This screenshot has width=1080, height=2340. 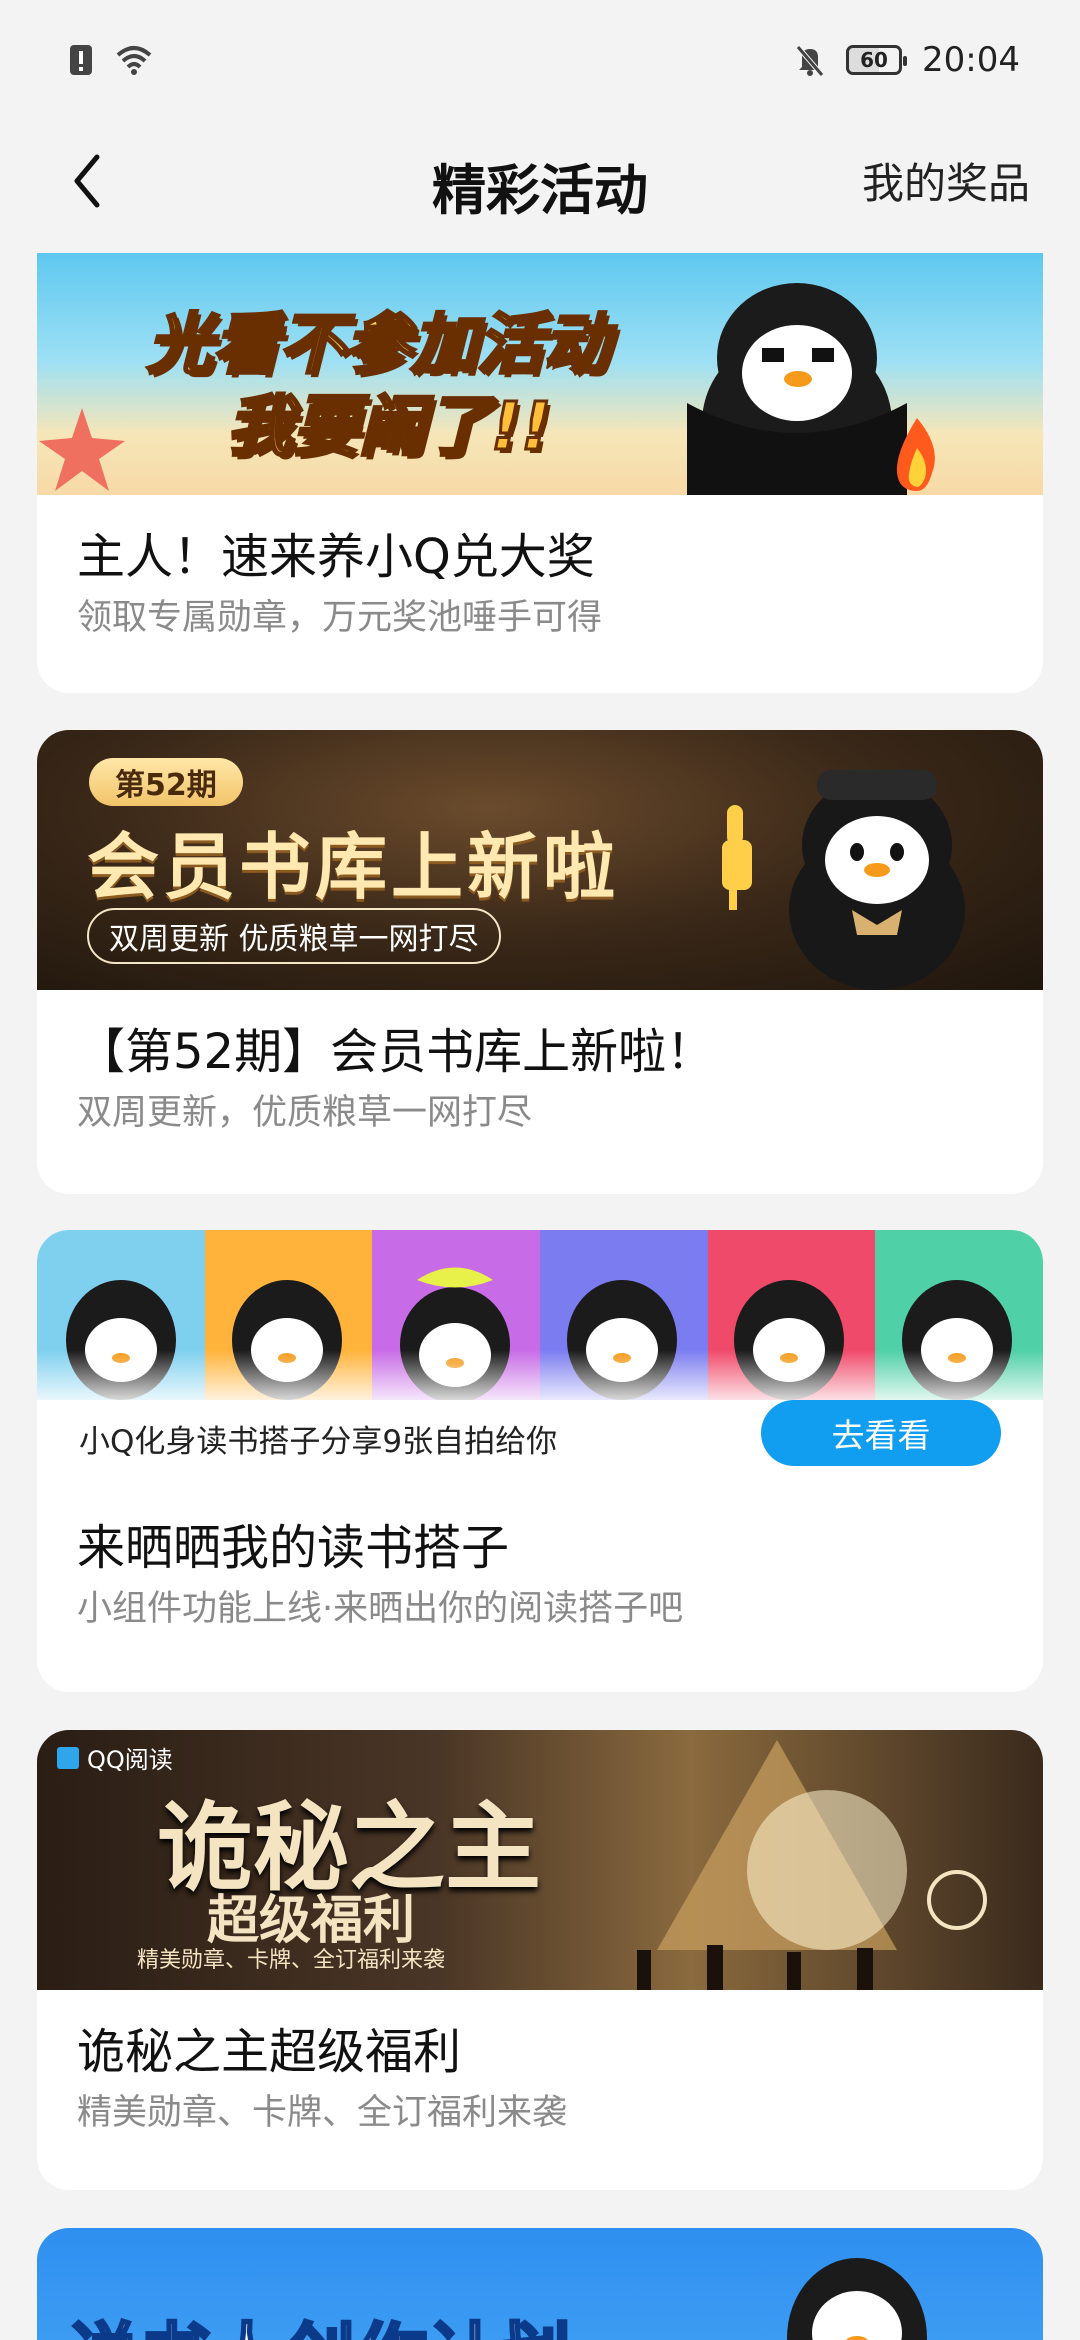 What do you see at coordinates (134, 60) in the screenshot?
I see `wifi-icon` at bounding box center [134, 60].